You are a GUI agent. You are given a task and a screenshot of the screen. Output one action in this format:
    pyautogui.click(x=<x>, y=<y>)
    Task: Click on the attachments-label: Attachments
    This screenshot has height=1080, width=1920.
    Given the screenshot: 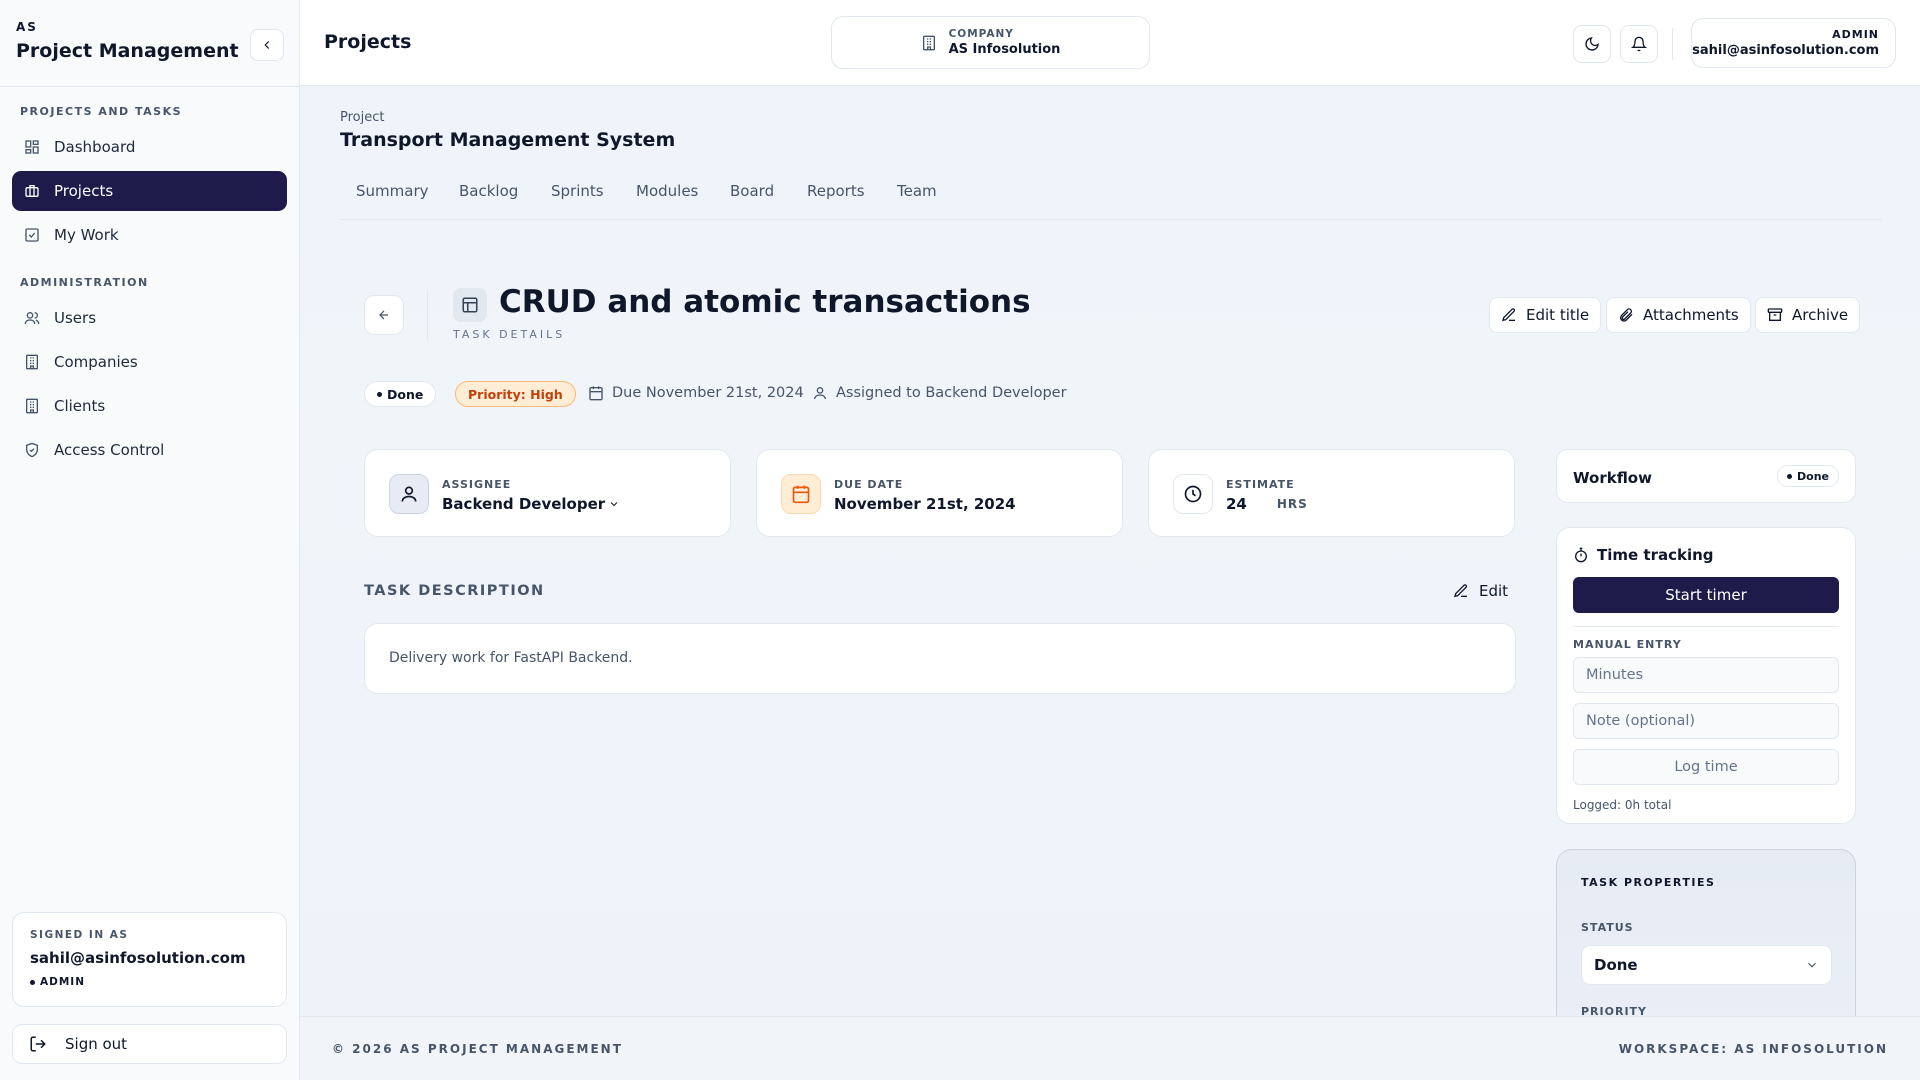 What is the action you would take?
    pyautogui.click(x=1691, y=315)
    